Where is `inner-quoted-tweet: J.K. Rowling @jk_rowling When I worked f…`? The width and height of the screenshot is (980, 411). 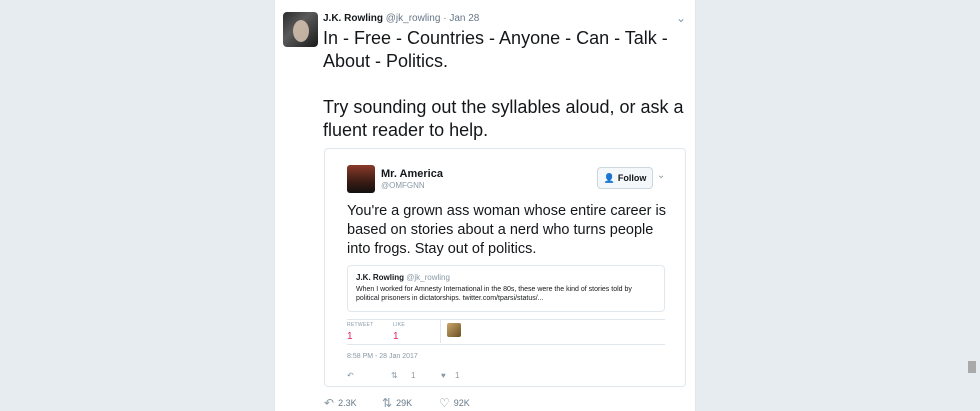
inner-quoted-tweet: J.K. Rowling @jk_rowling When I worked f… is located at coordinates (506, 288).